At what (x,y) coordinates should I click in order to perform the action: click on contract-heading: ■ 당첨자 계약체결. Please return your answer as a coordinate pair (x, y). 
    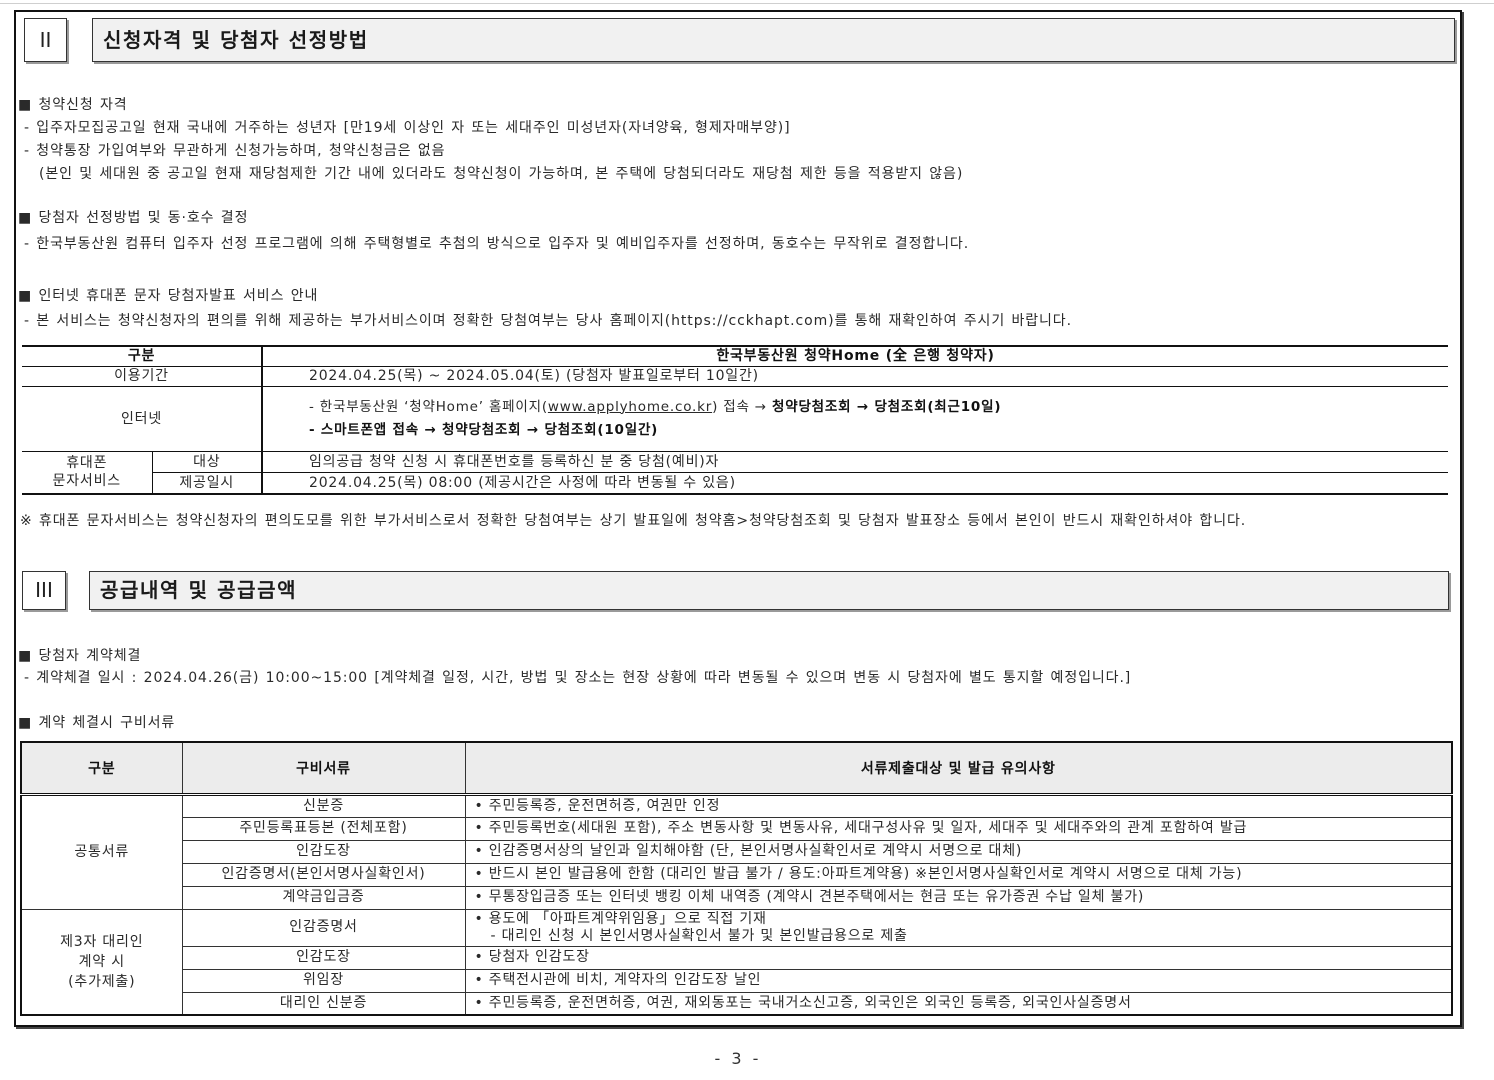
    Looking at the image, I should click on (80, 656).